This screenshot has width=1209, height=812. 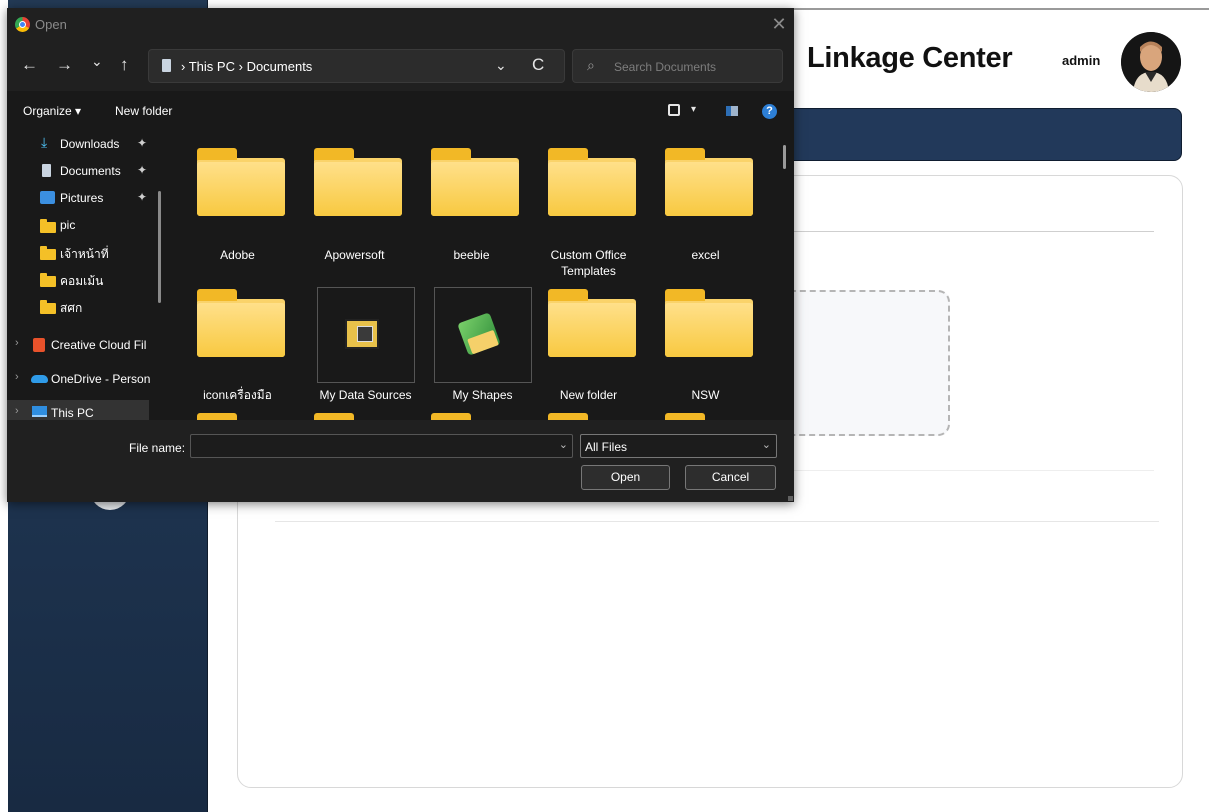 What do you see at coordinates (705, 208) in the screenshot?
I see `file-item: excel` at bounding box center [705, 208].